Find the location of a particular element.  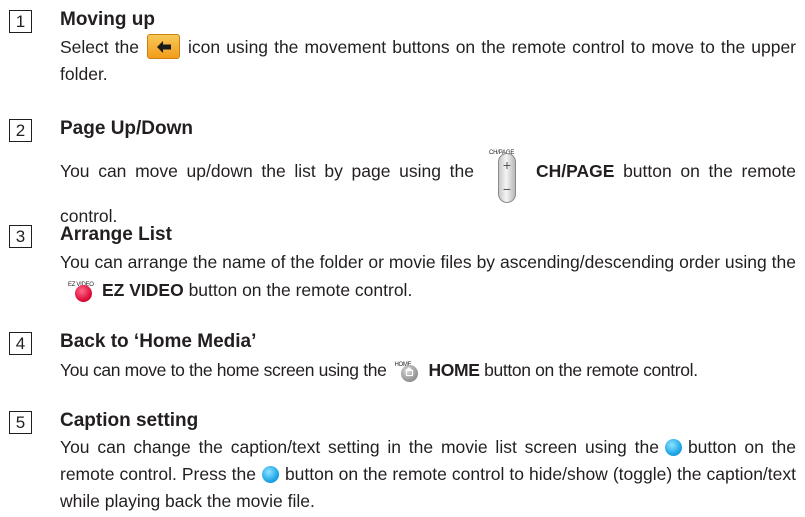

section-number: 1 is located at coordinates (20, 21).